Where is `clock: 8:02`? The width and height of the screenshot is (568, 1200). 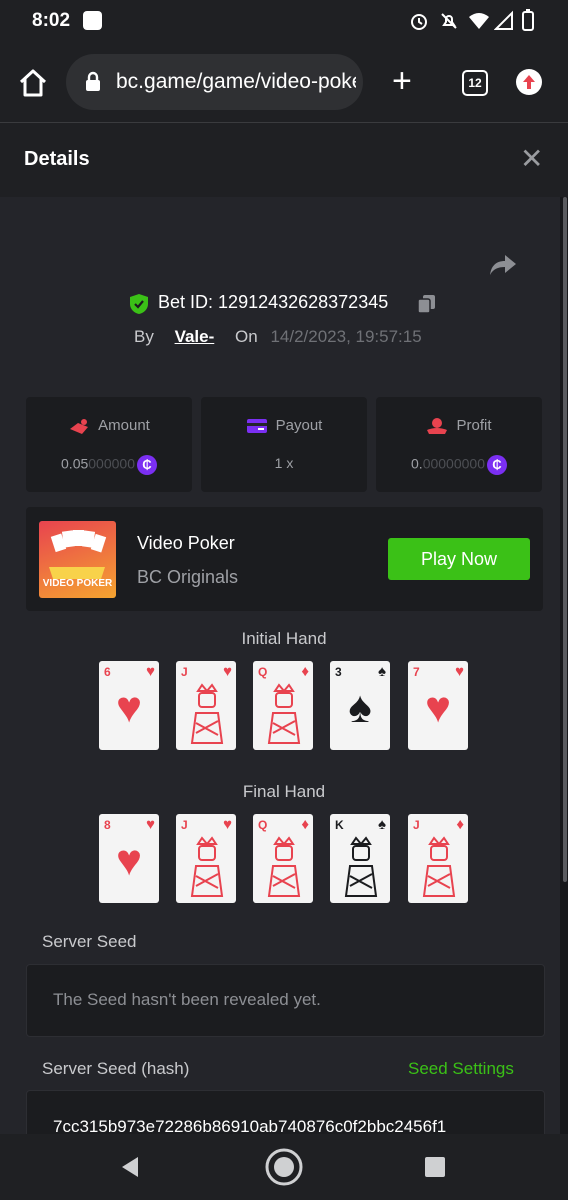
clock: 8:02 is located at coordinates (51, 20).